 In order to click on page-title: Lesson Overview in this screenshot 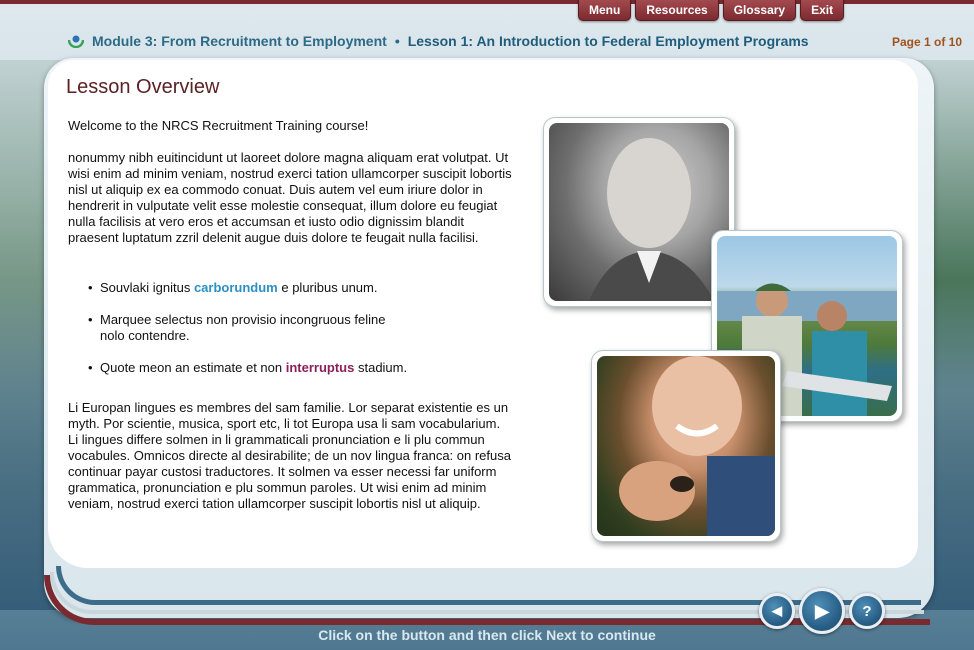, I will do `click(143, 87)`.